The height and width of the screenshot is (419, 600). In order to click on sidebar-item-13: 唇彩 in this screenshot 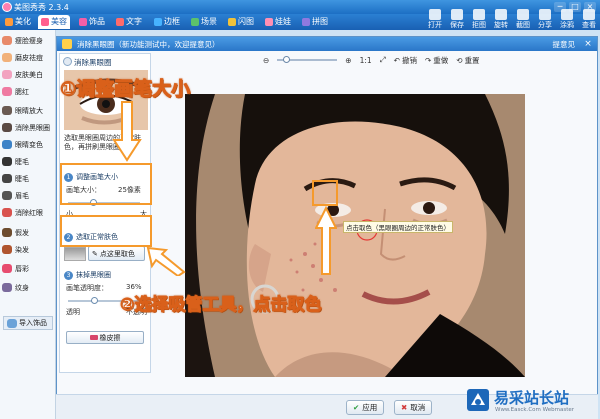, I will do `click(28, 268)`.